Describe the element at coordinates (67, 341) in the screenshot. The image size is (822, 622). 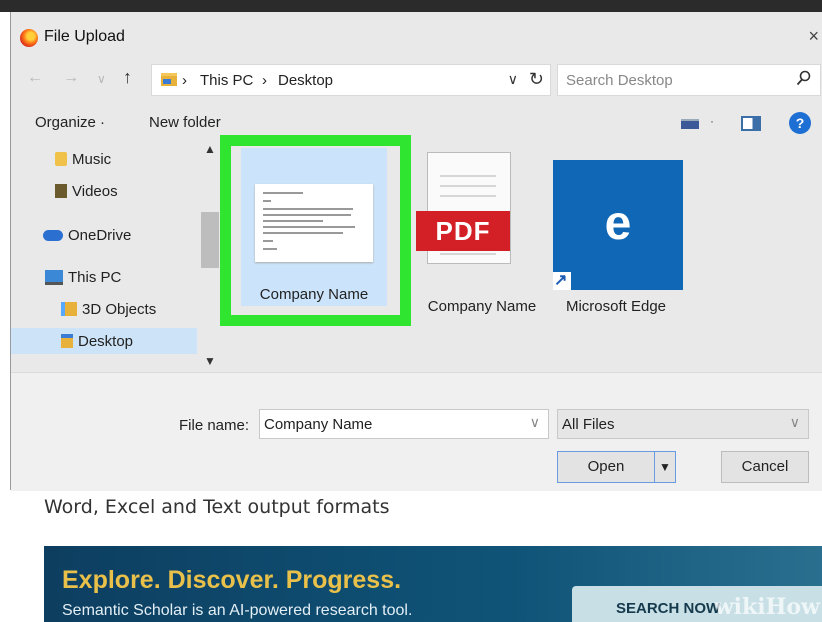
I see `desktop-folder-icon` at that location.